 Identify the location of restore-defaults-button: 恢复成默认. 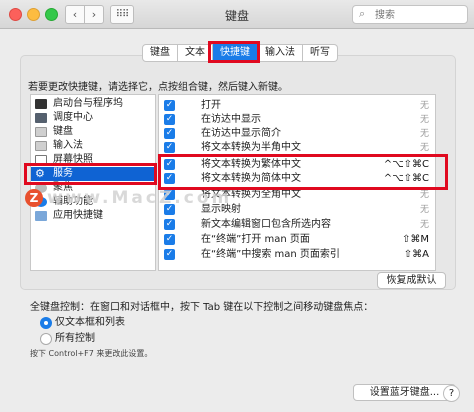
(411, 280).